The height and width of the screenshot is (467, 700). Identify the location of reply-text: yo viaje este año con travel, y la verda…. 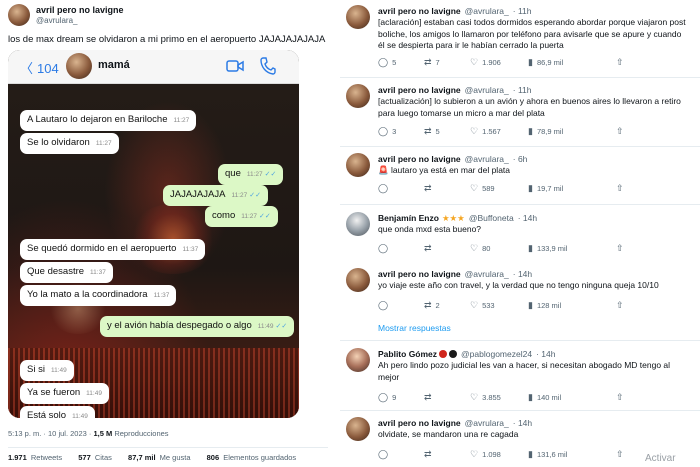
(518, 285).